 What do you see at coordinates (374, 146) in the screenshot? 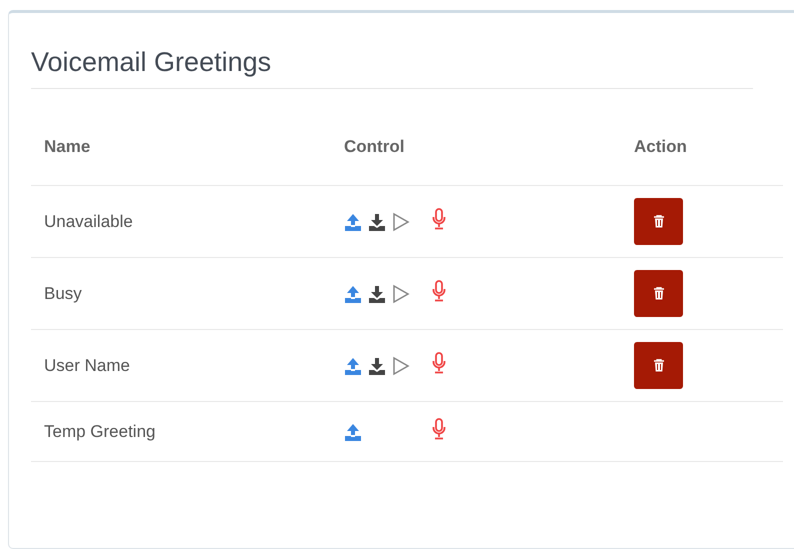
I see `column-header: Control` at bounding box center [374, 146].